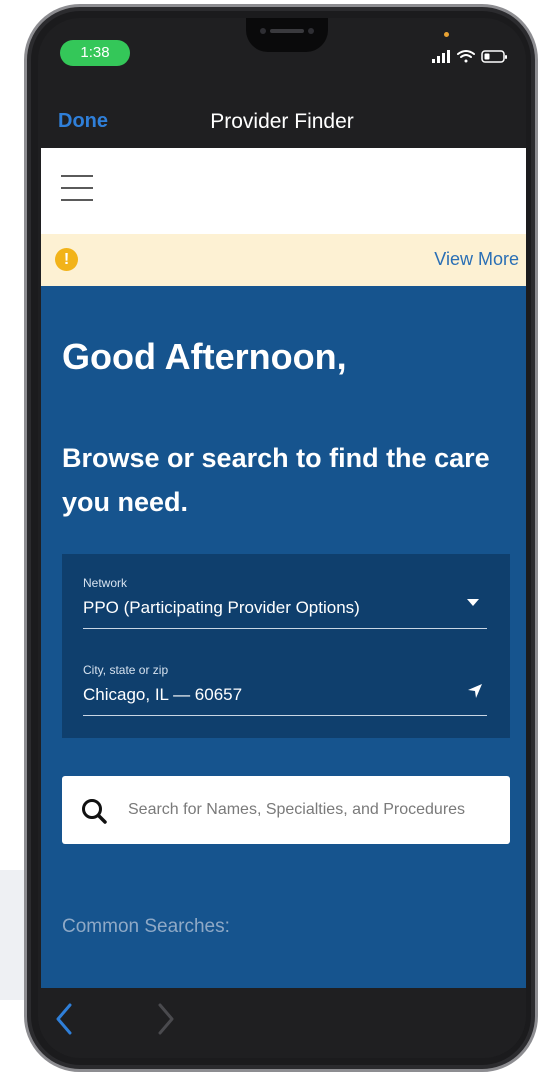 The image size is (538, 1077). Describe the element at coordinates (166, 1019) in the screenshot. I see `chevron-right-icon` at that location.